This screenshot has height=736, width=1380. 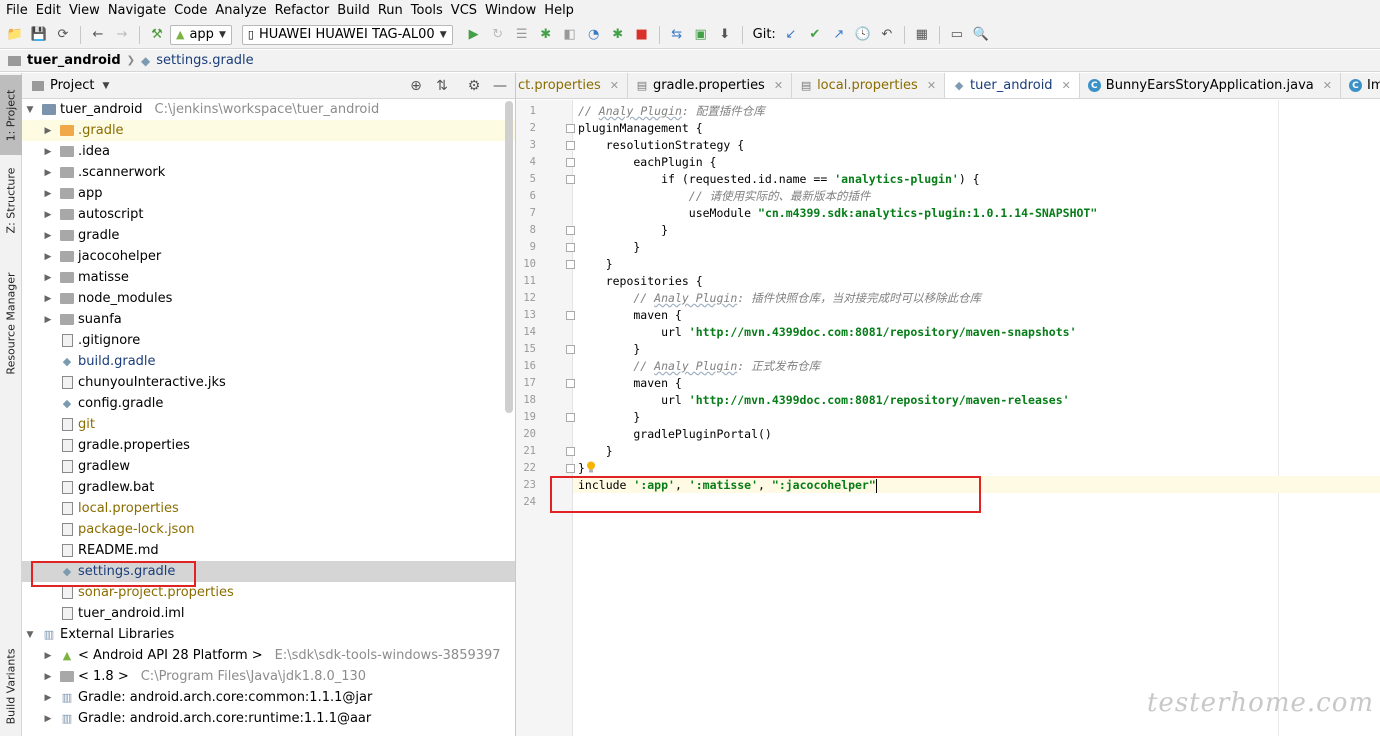 I want to click on minimize-icon: —, so click(x=500, y=86).